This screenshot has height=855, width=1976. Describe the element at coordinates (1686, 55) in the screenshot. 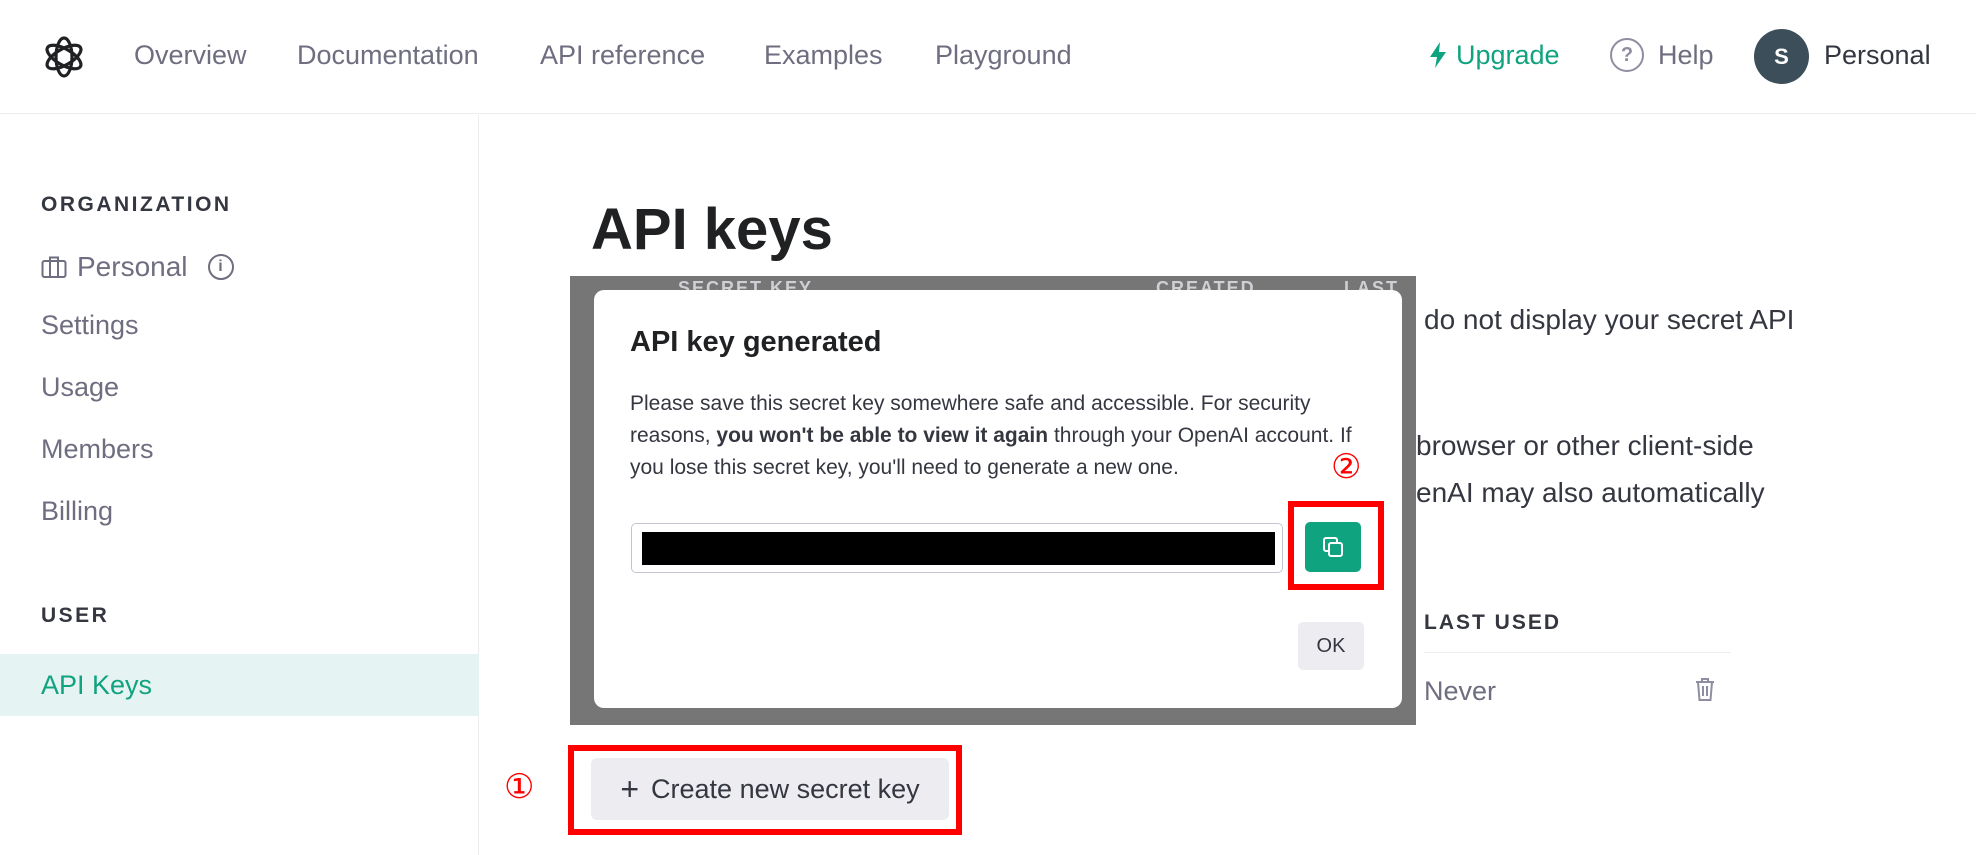

I see `help-label: Help` at that location.